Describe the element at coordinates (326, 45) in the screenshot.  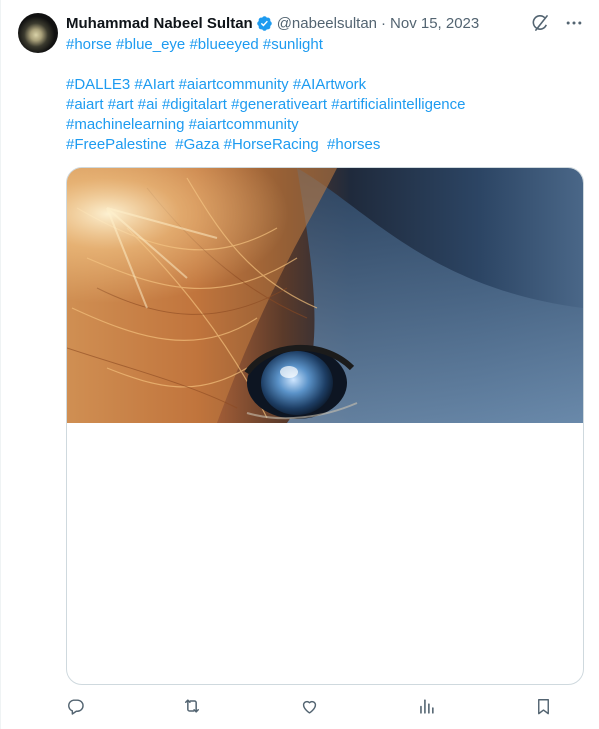
I see `hashtag-line: #horse #blue_eye #blueeyed #sunlight` at that location.